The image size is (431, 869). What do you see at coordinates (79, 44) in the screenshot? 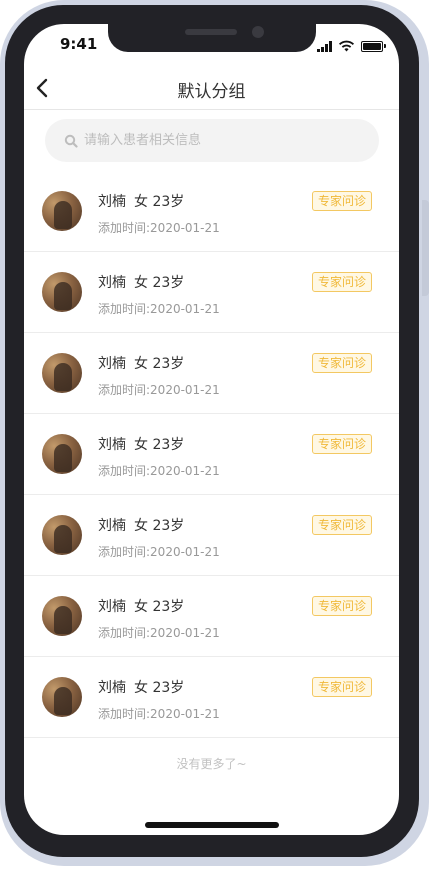
I see `status-time: 9:41` at bounding box center [79, 44].